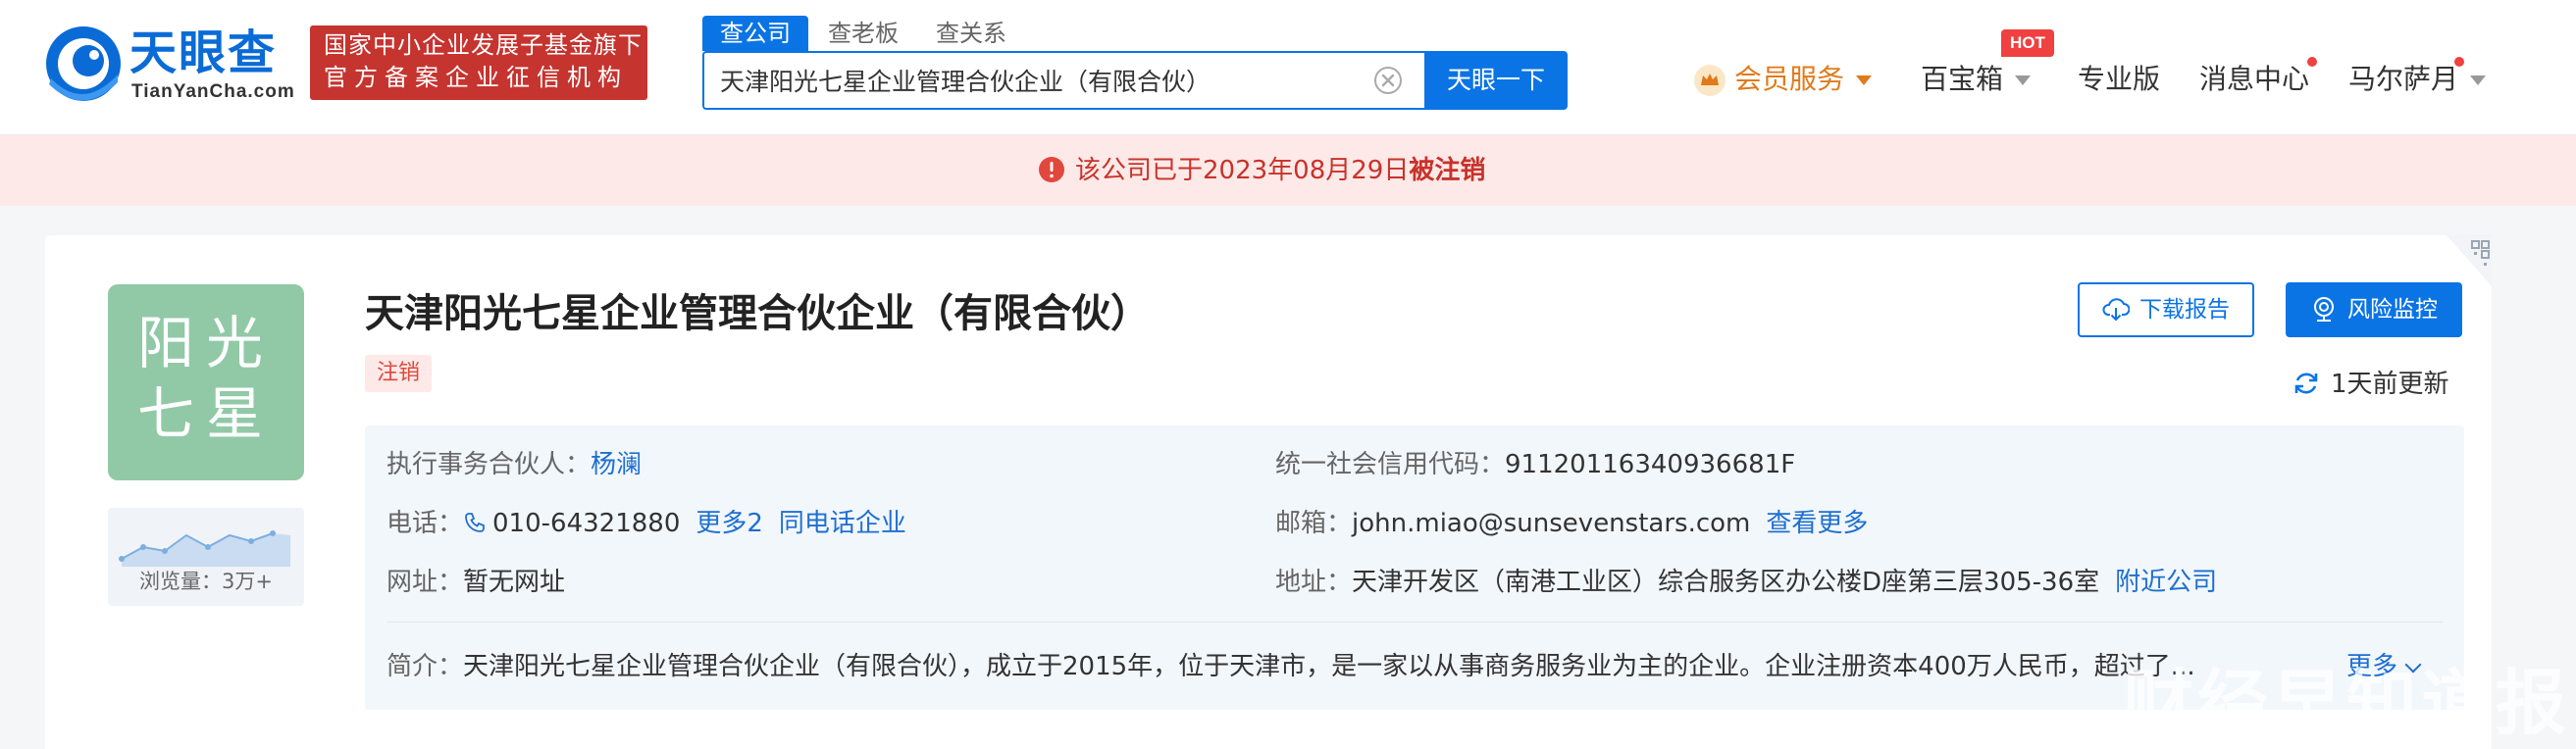 The width and height of the screenshot is (2576, 749). I want to click on nav-treasure-box: 百宝箱, so click(1976, 79).